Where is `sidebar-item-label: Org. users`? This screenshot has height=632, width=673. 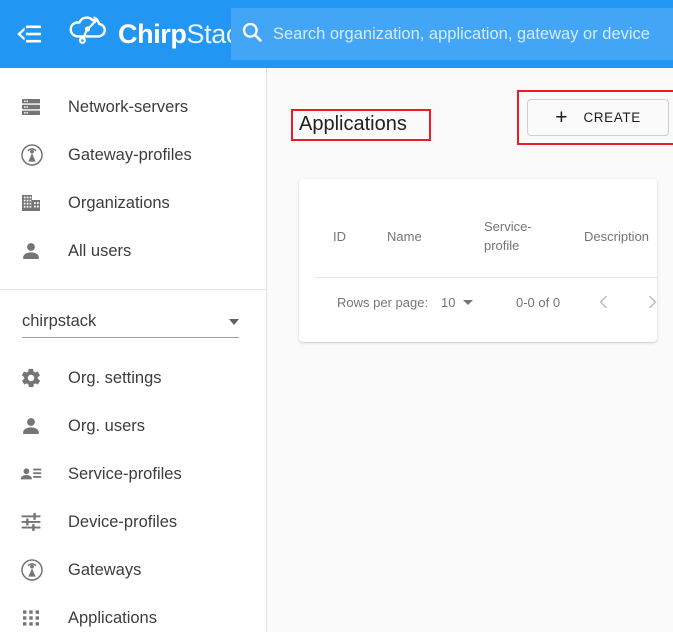 sidebar-item-label: Org. users is located at coordinates (107, 425).